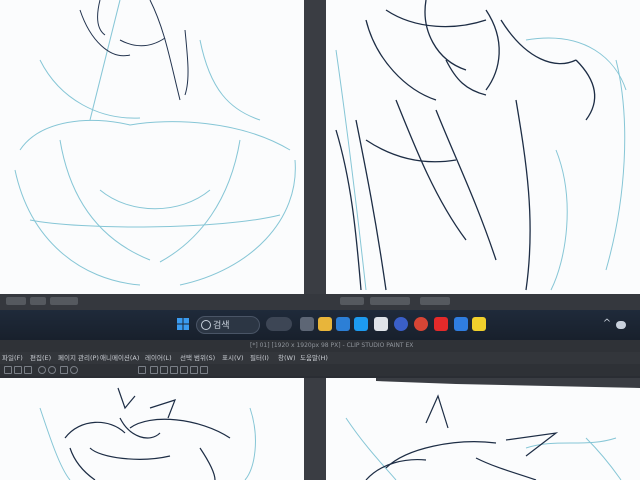 This screenshot has width=640, height=480. I want to click on sketch-drawing, so click(147, 433).